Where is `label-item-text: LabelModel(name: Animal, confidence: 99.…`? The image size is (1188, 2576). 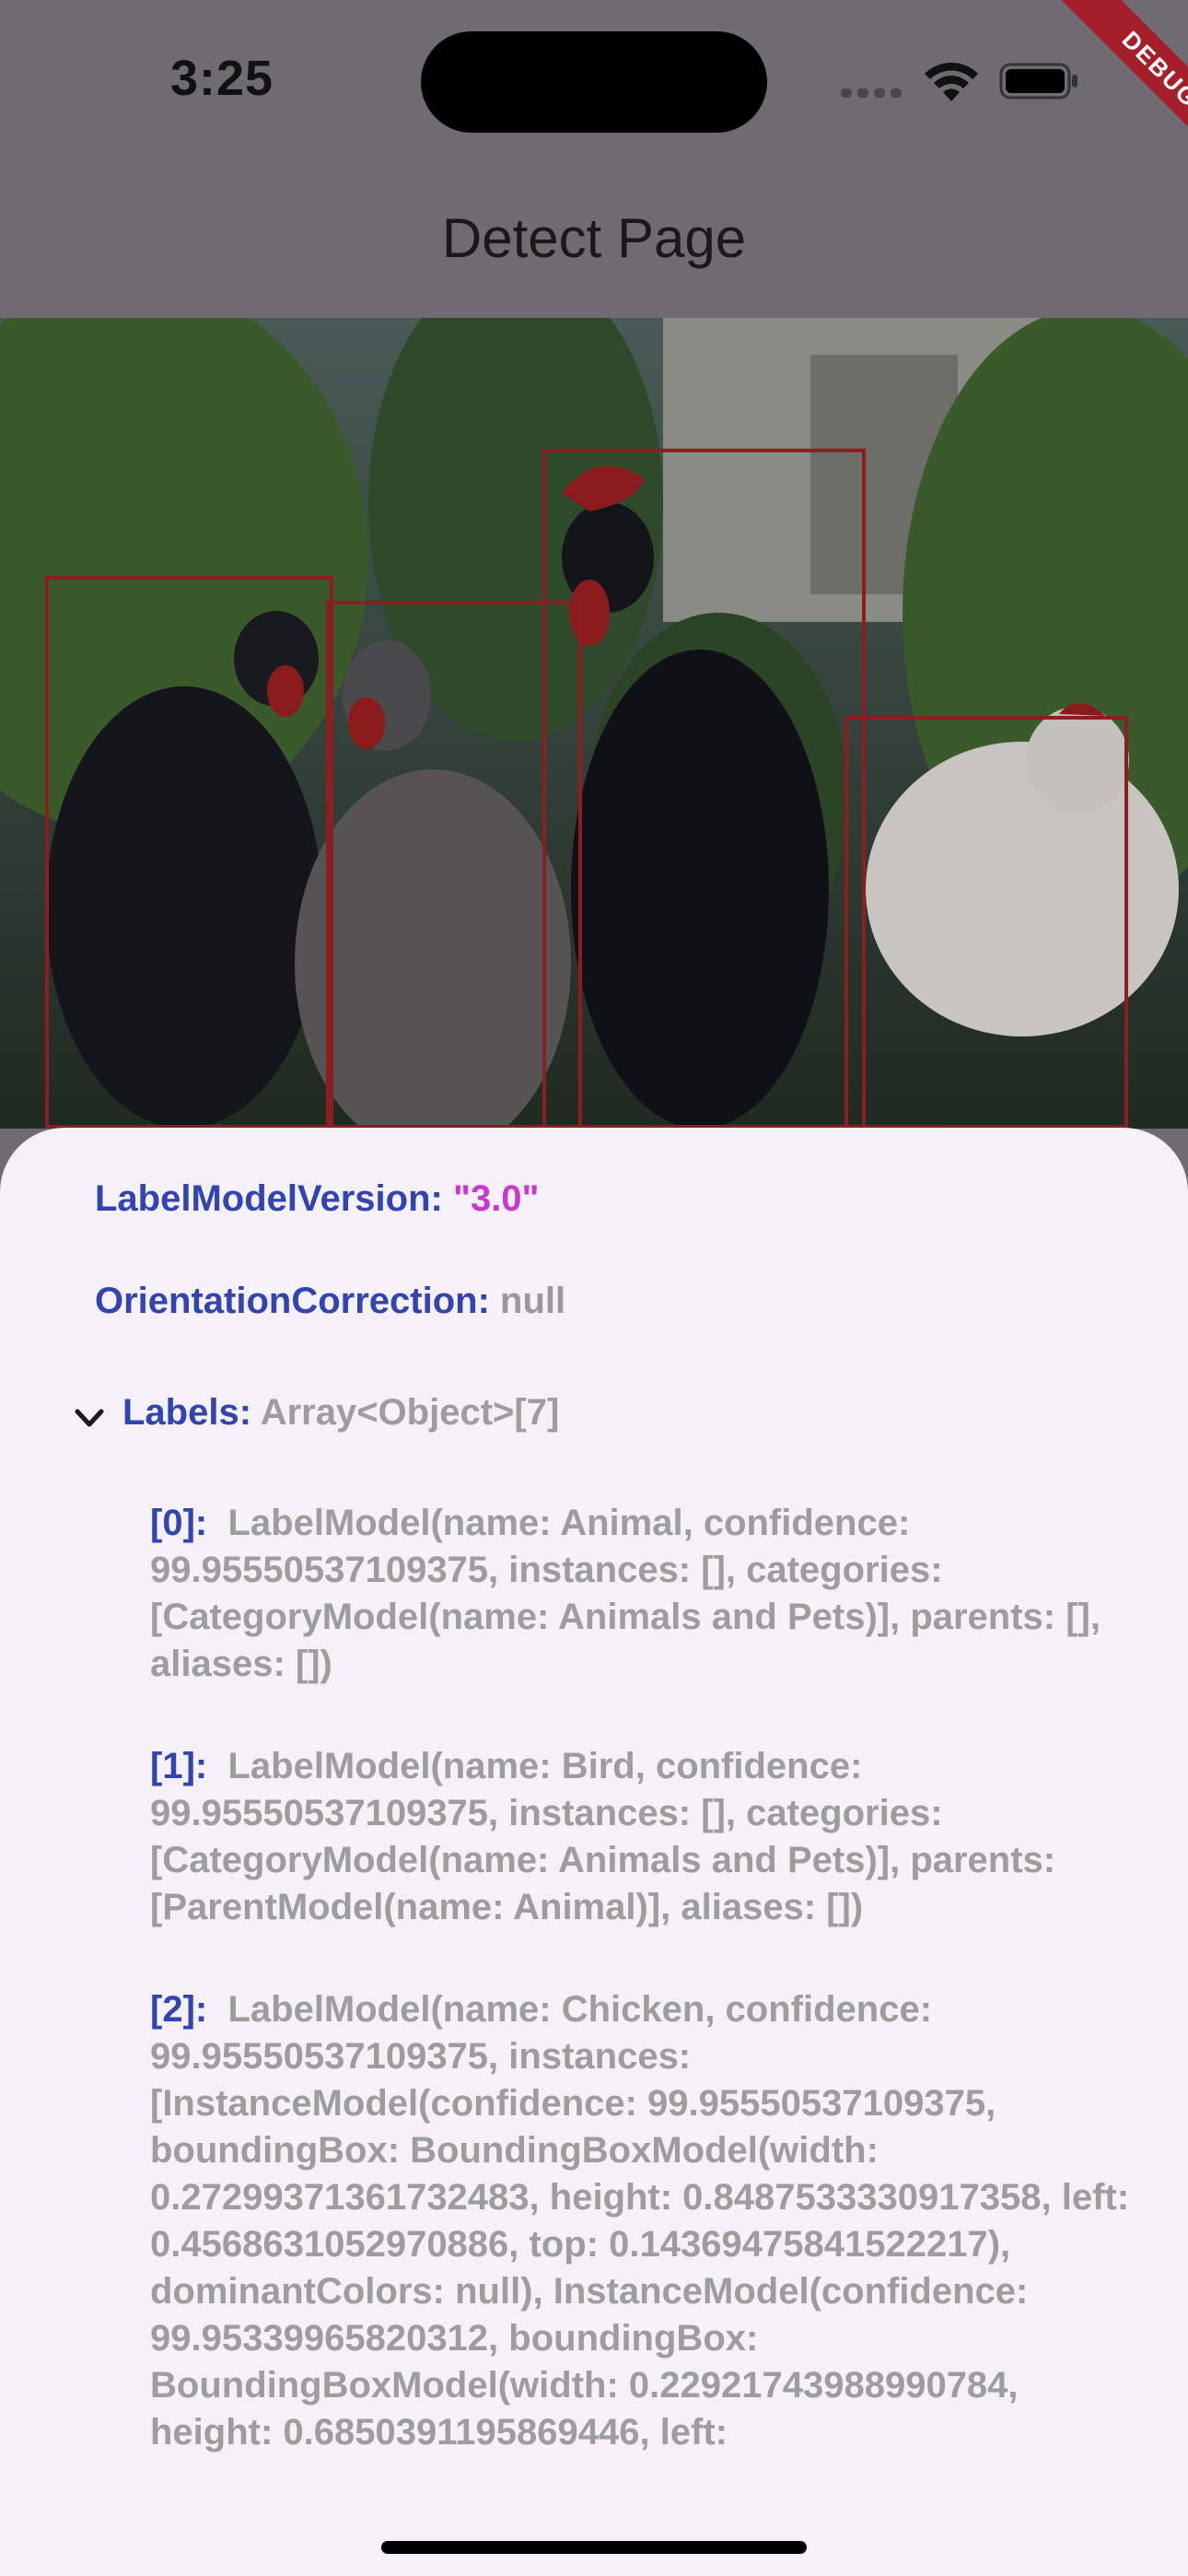 label-item-text: LabelModel(name: Animal, confidence: 99.… is located at coordinates (631, 1593).